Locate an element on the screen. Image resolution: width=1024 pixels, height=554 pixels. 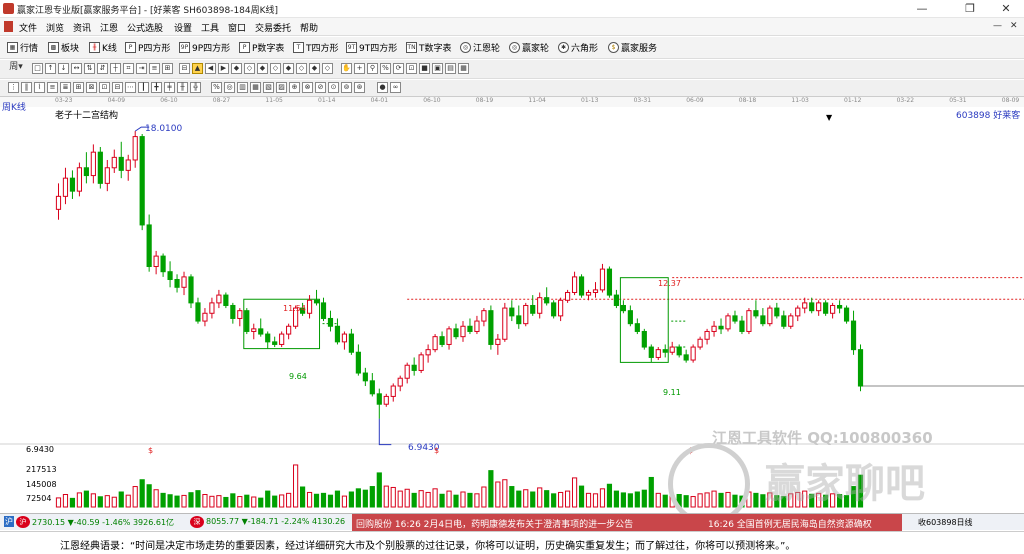
sz-index-quote: 8055.77 ▼-184.71 -2.24% 4130.26 is located at coordinates (275, 521).